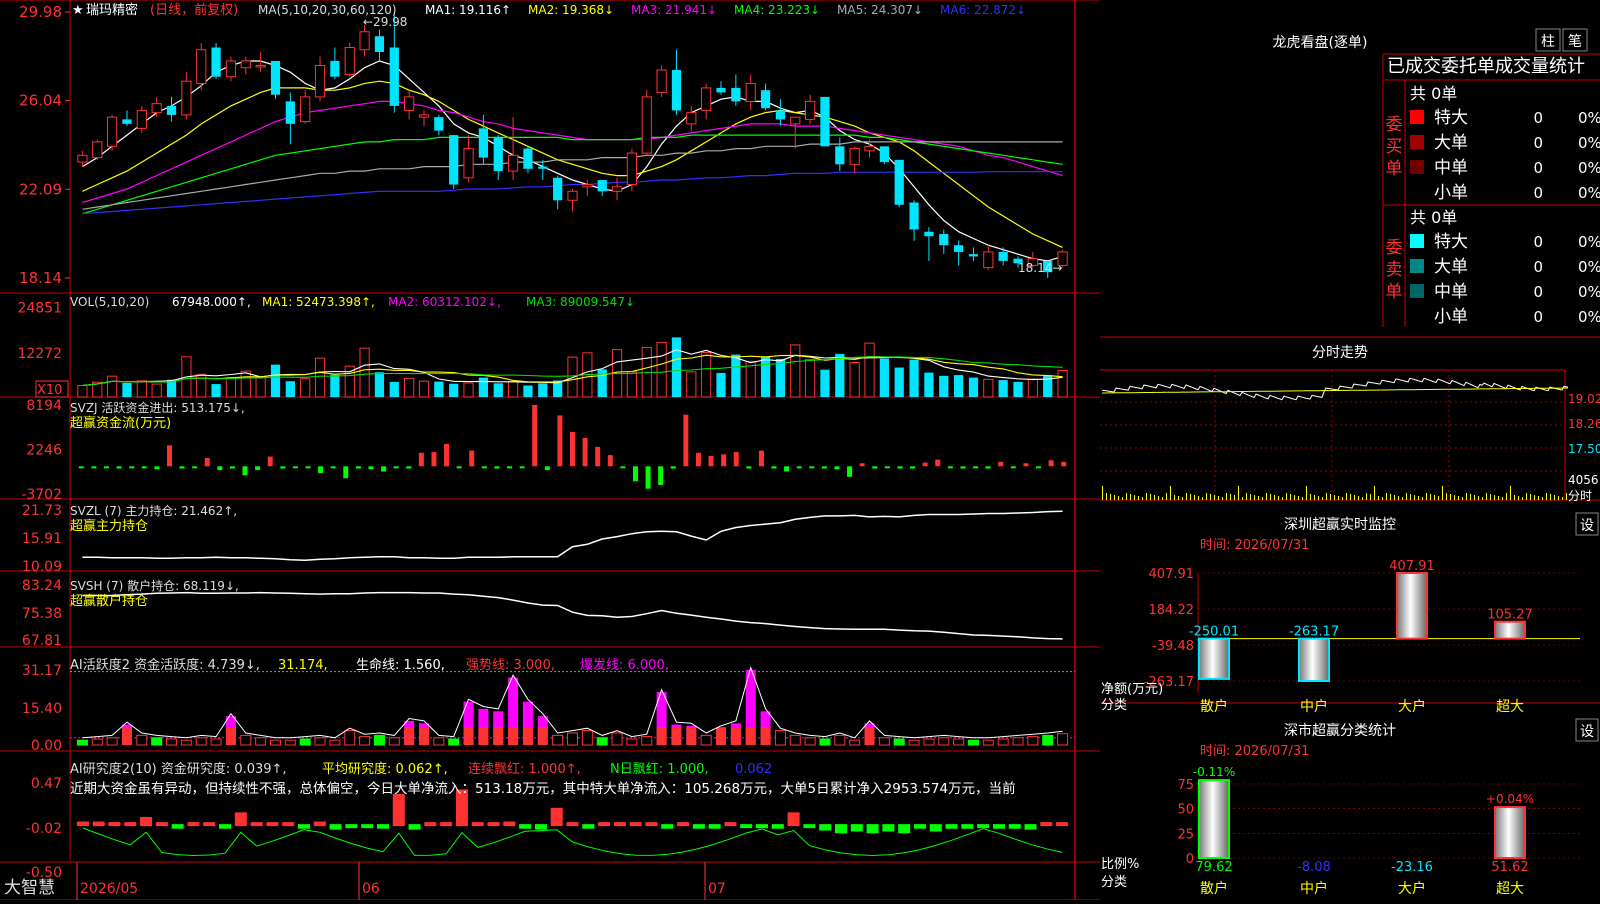  Describe the element at coordinates (1580, 496) in the screenshot. I see `fs-axis-label: 分时` at that location.